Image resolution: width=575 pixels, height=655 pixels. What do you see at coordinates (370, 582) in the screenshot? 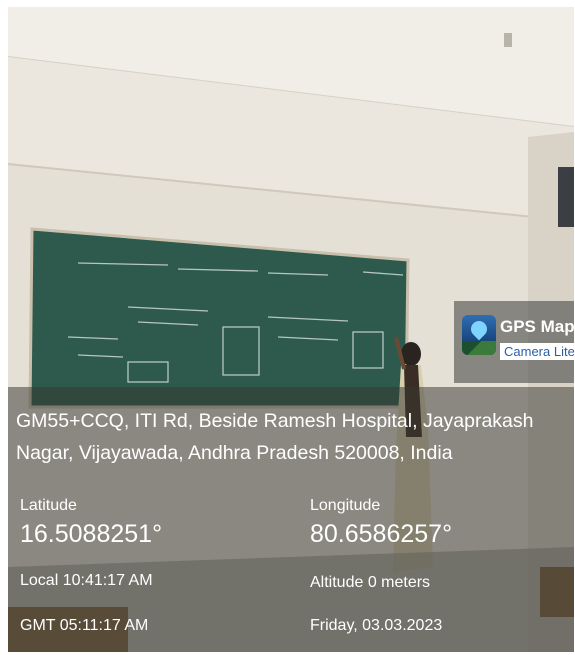
I see `altitude: Altitude 0 meters` at bounding box center [370, 582].